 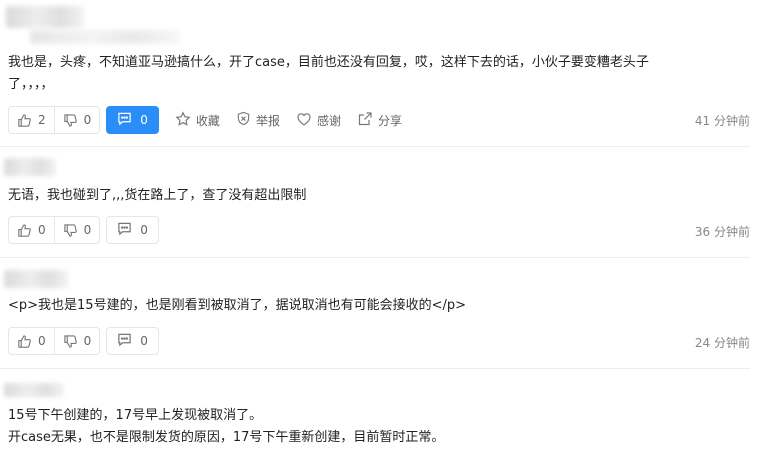 I want to click on collect-label: 收藏, so click(x=207, y=120).